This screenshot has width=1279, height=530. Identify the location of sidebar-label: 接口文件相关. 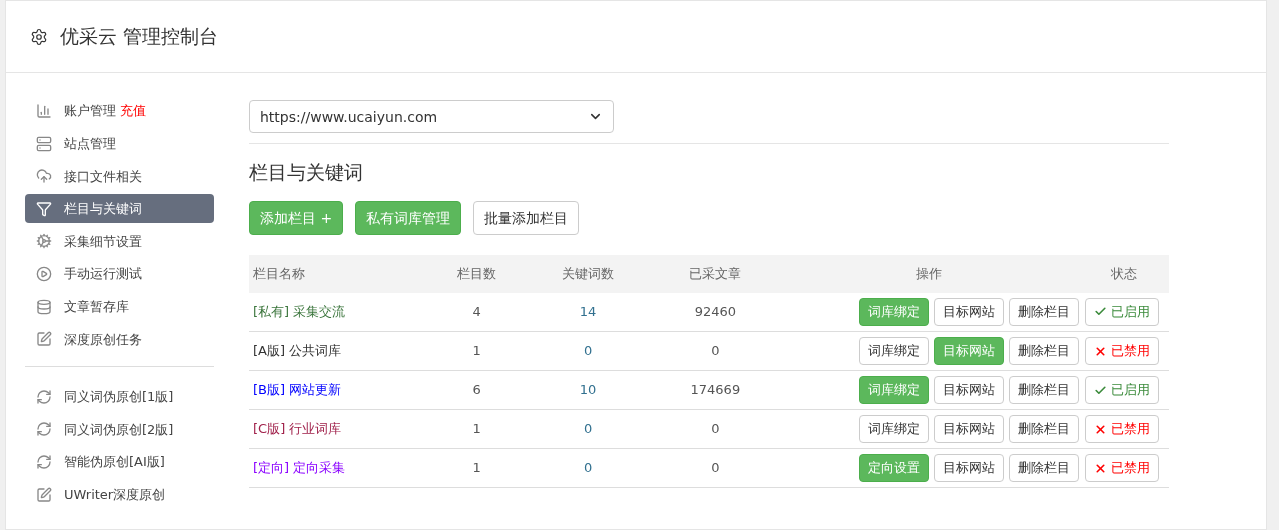
(103, 176).